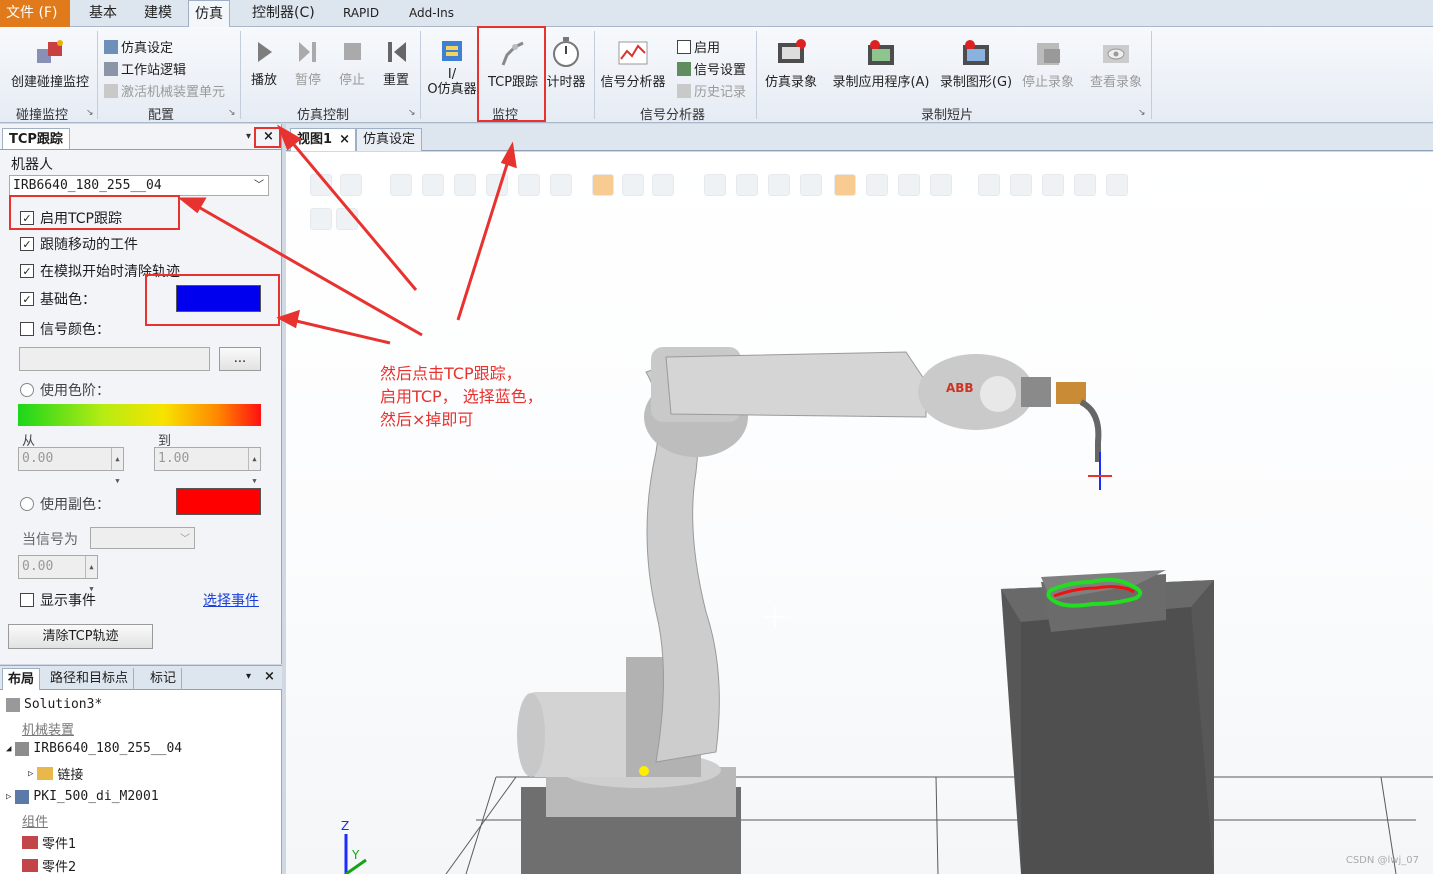  What do you see at coordinates (431, 13) in the screenshot?
I see `tab-addins: Add-Ins` at bounding box center [431, 13].